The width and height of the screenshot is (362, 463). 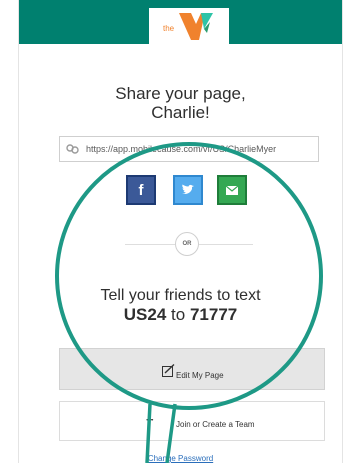 I want to click on ymca-logo: the, so click(x=189, y=26).